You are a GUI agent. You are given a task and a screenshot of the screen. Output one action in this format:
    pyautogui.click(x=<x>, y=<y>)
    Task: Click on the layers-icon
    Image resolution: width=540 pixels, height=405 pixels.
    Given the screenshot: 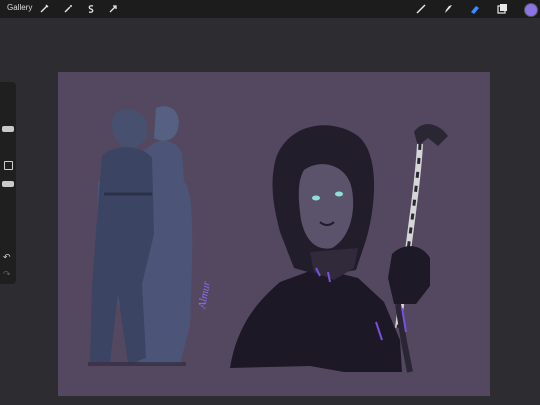 What is the action you would take?
    pyautogui.click(x=502, y=9)
    